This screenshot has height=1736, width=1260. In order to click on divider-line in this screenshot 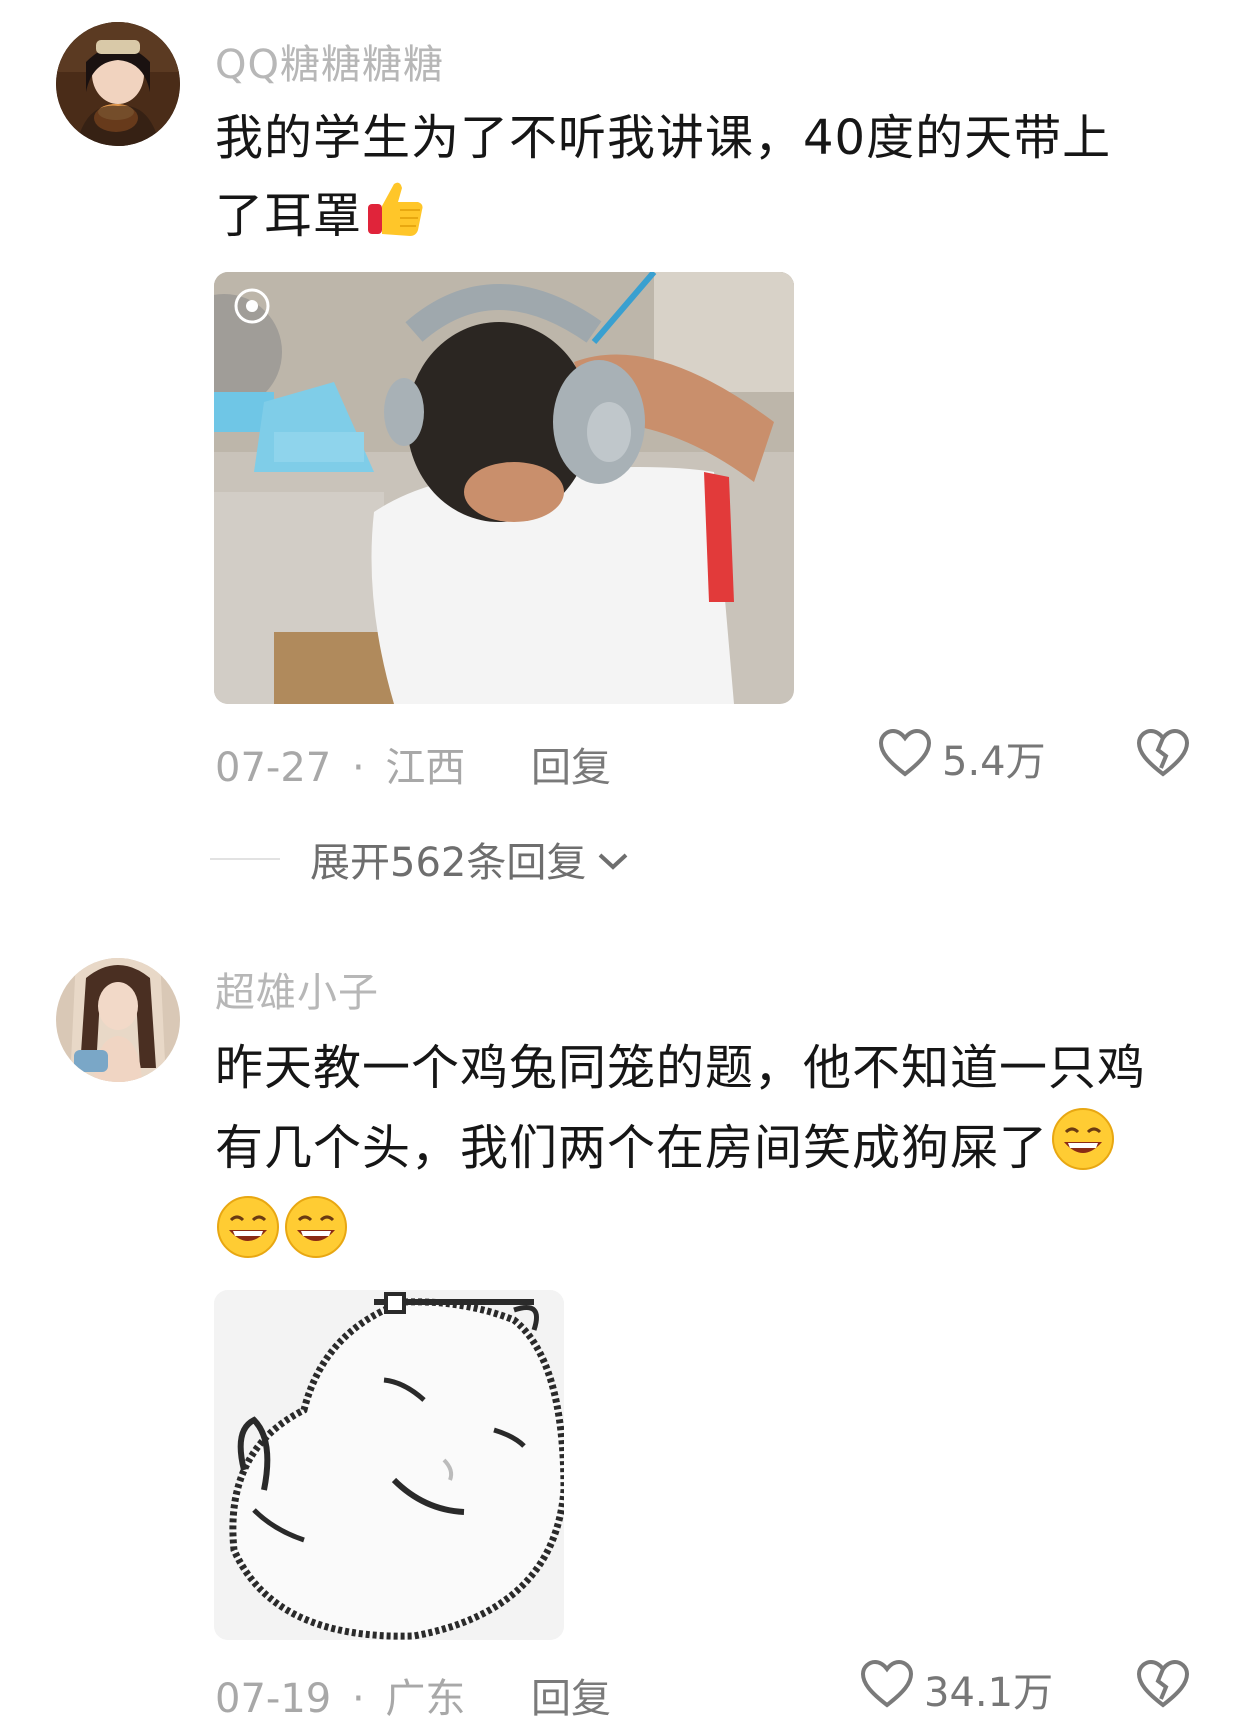, I will do `click(245, 859)`.